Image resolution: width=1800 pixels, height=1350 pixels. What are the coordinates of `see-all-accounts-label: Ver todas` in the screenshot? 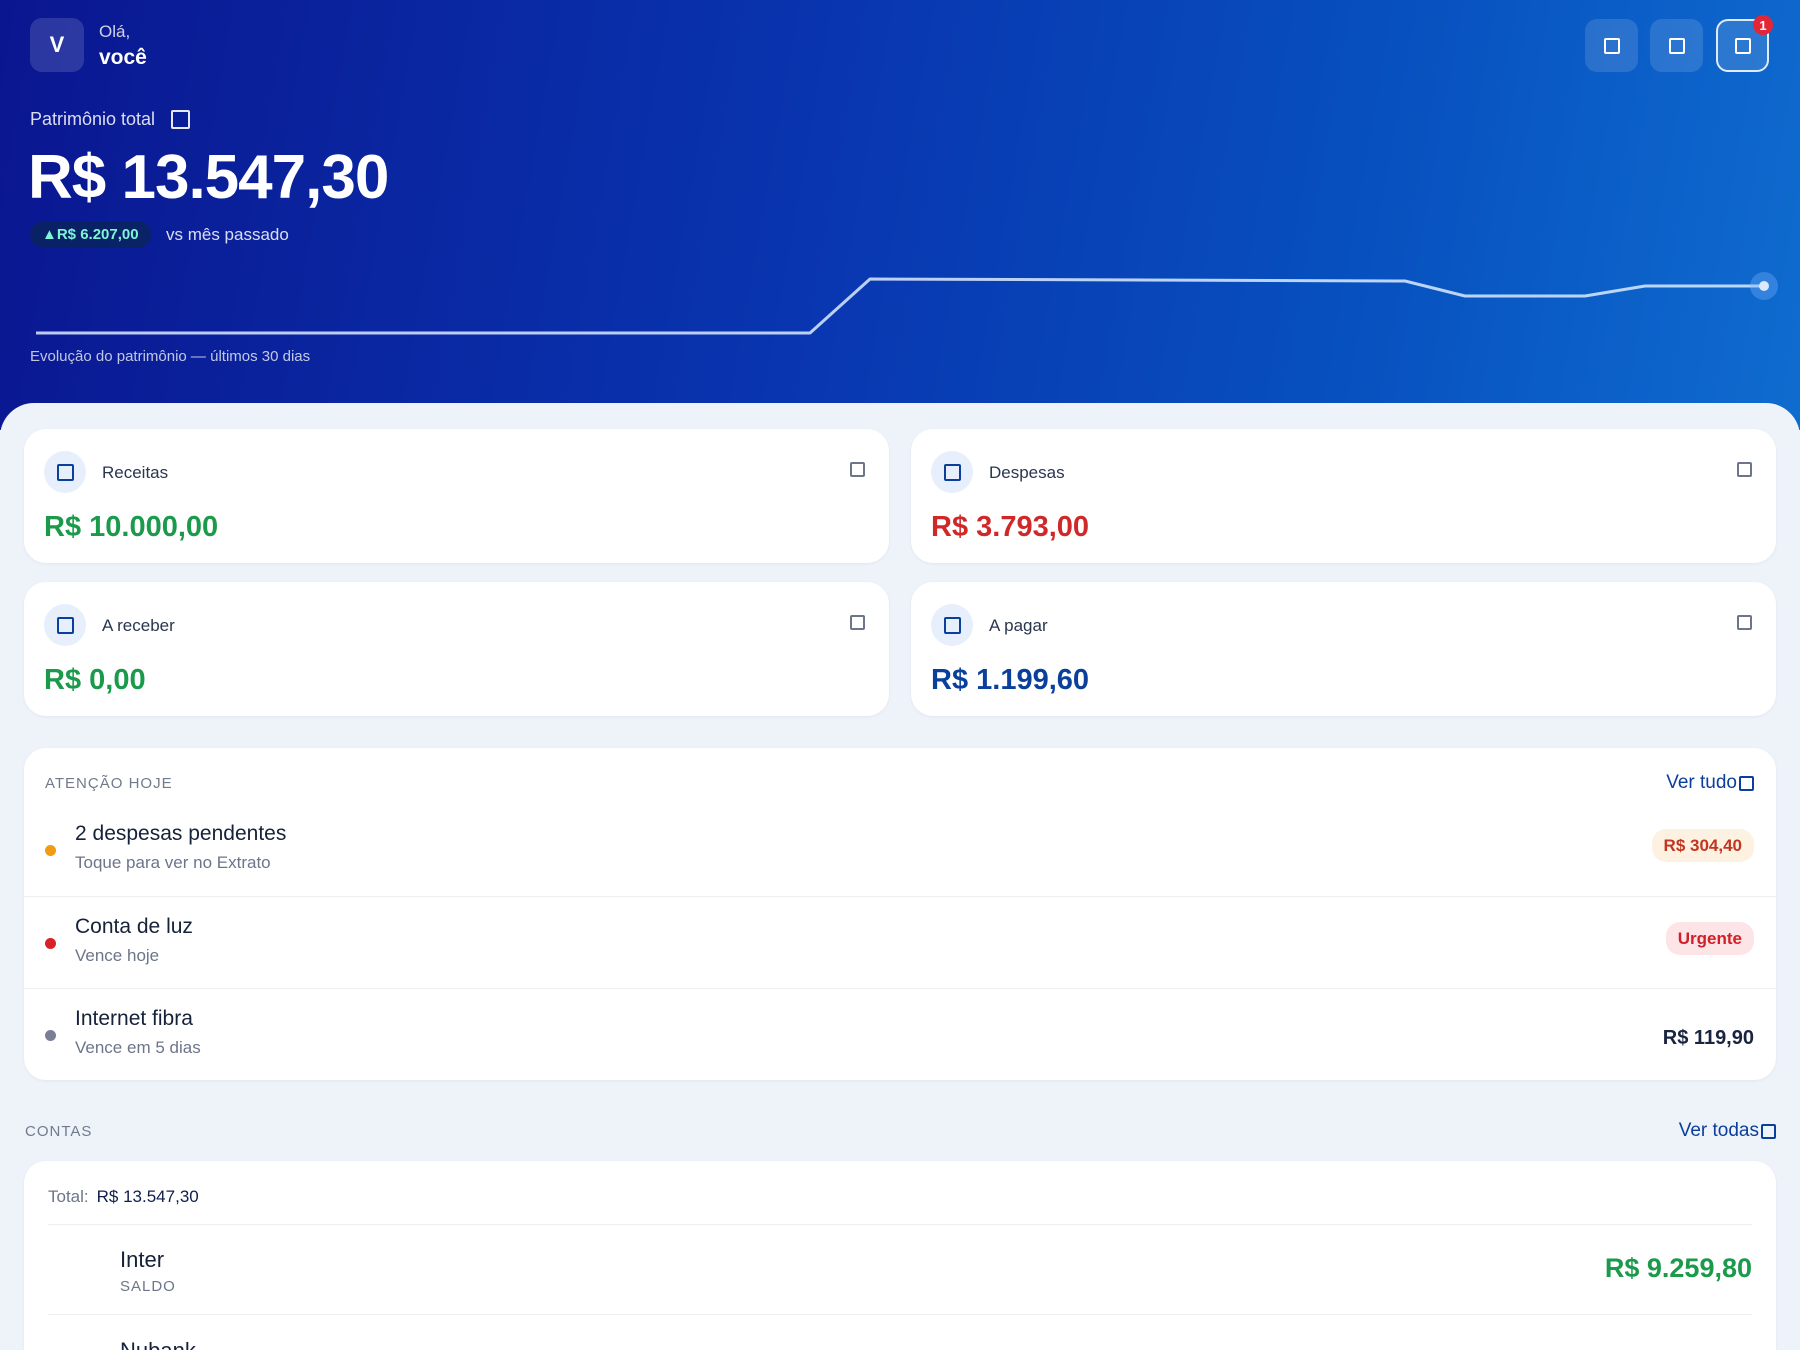 It's located at (1718, 1130).